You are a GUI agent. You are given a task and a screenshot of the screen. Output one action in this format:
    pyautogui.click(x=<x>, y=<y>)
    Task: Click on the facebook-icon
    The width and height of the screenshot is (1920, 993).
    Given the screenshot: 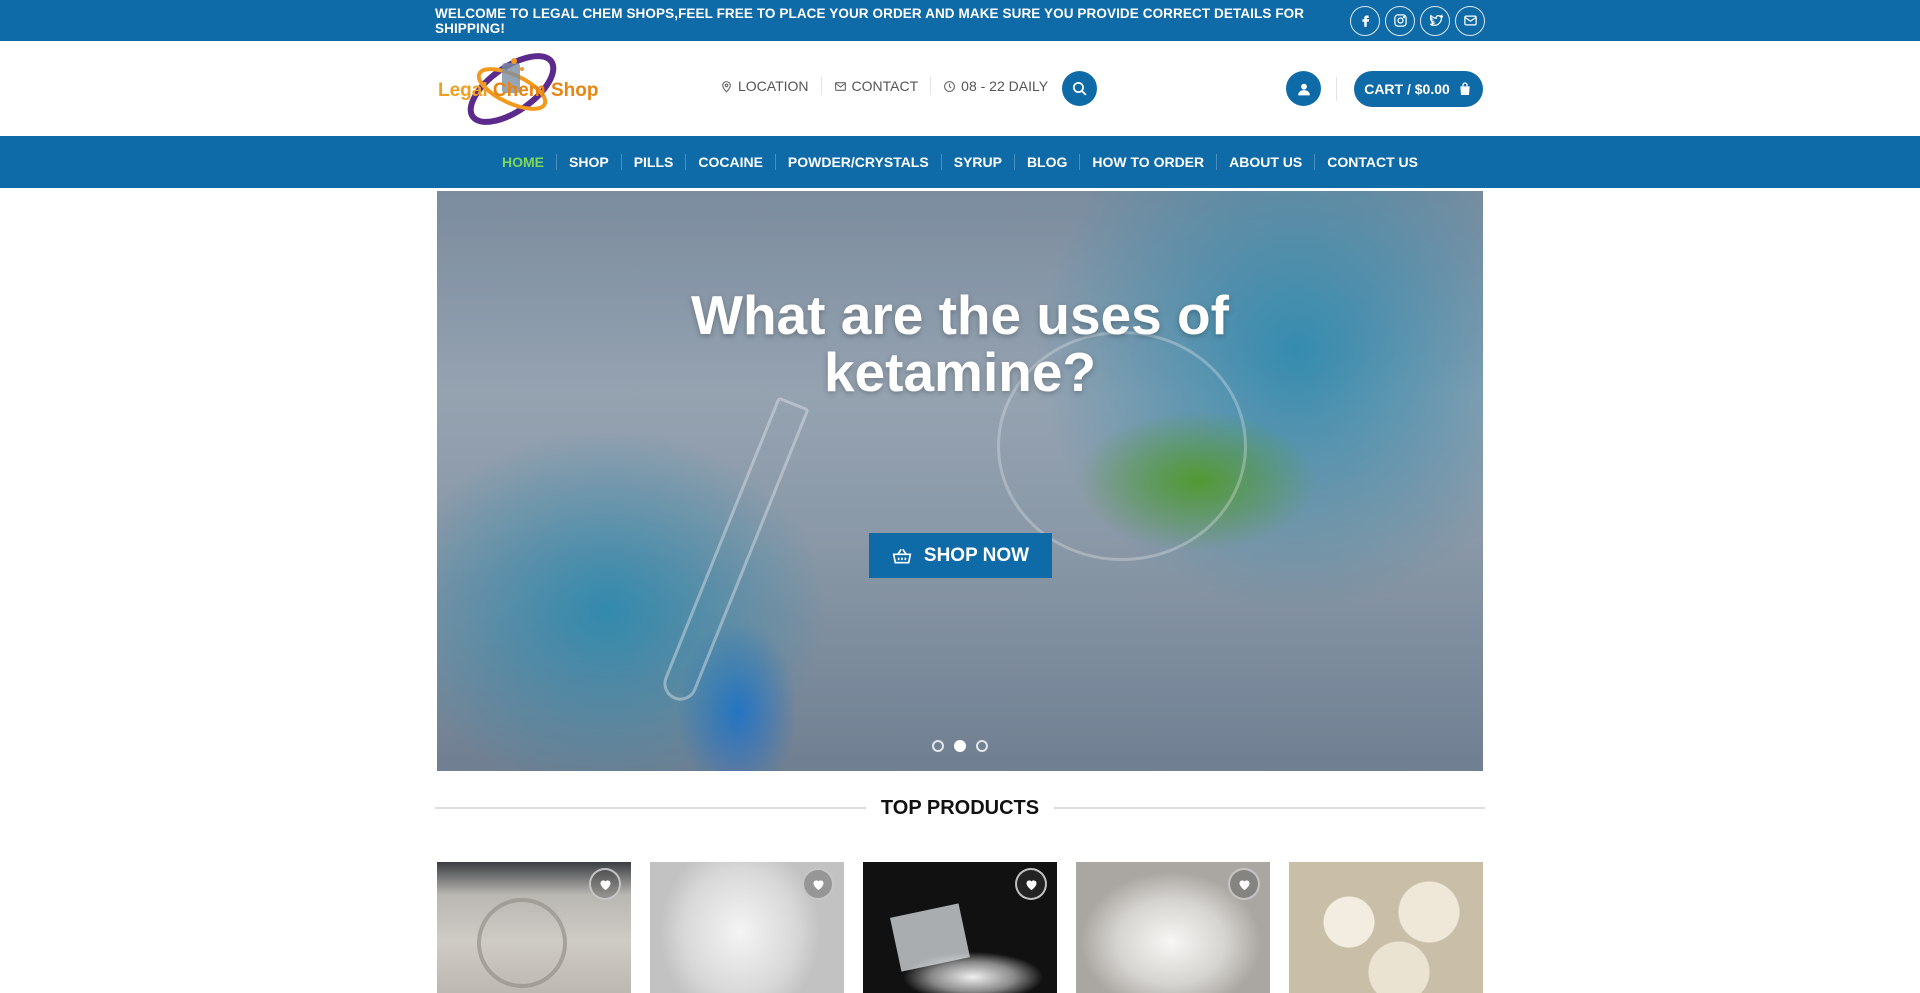 What is the action you would take?
    pyautogui.click(x=1365, y=21)
    